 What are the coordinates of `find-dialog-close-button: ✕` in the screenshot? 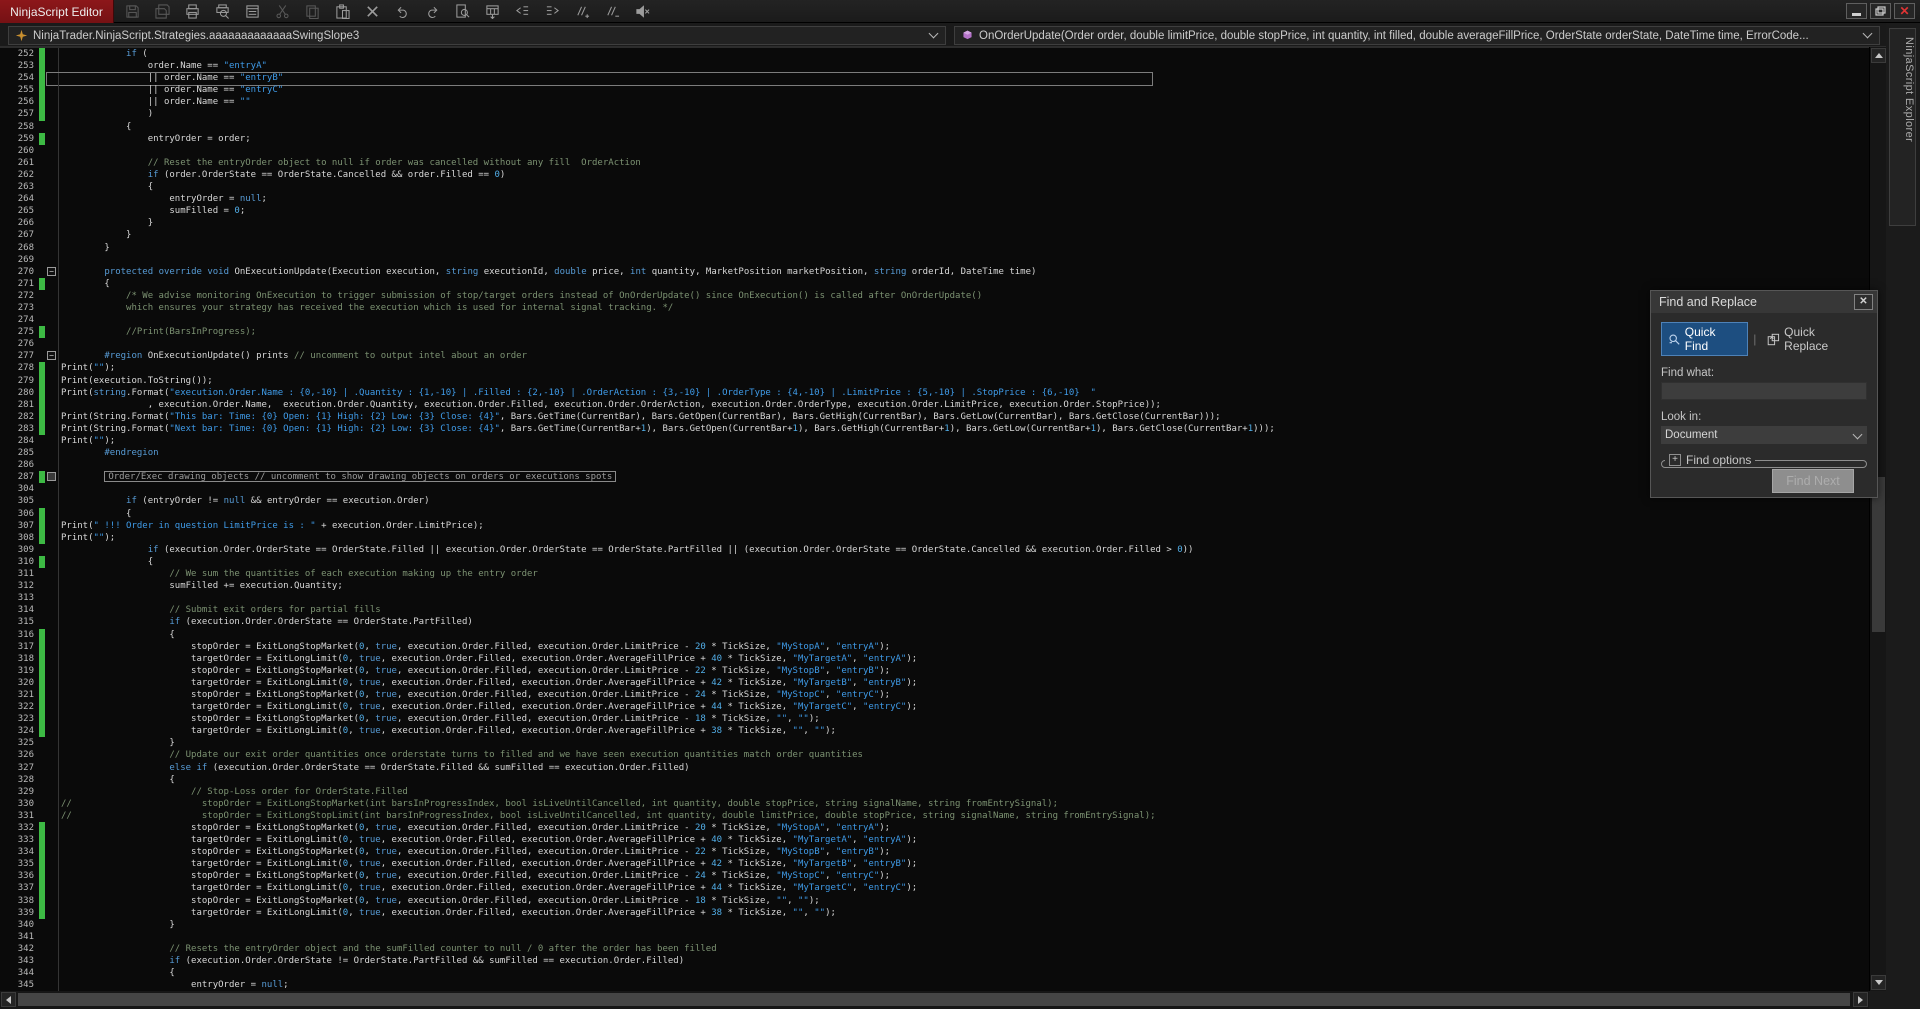 It's located at (1863, 302).